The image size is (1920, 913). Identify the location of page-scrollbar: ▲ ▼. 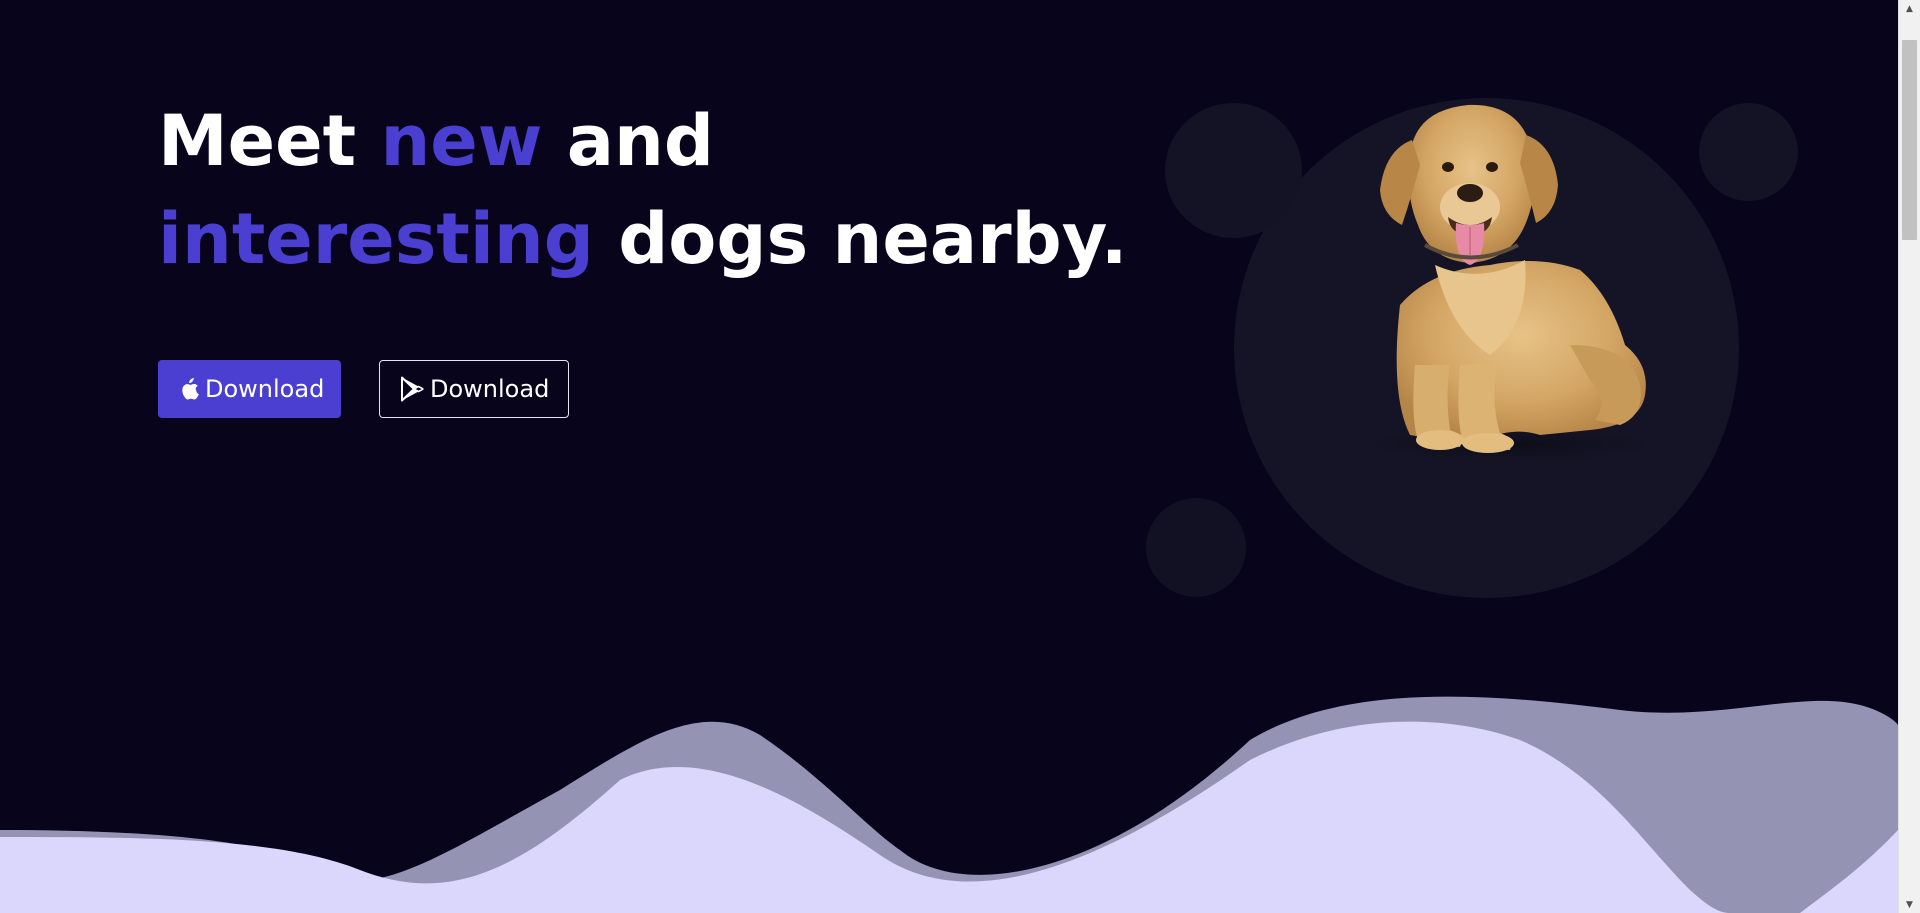
(1909, 456).